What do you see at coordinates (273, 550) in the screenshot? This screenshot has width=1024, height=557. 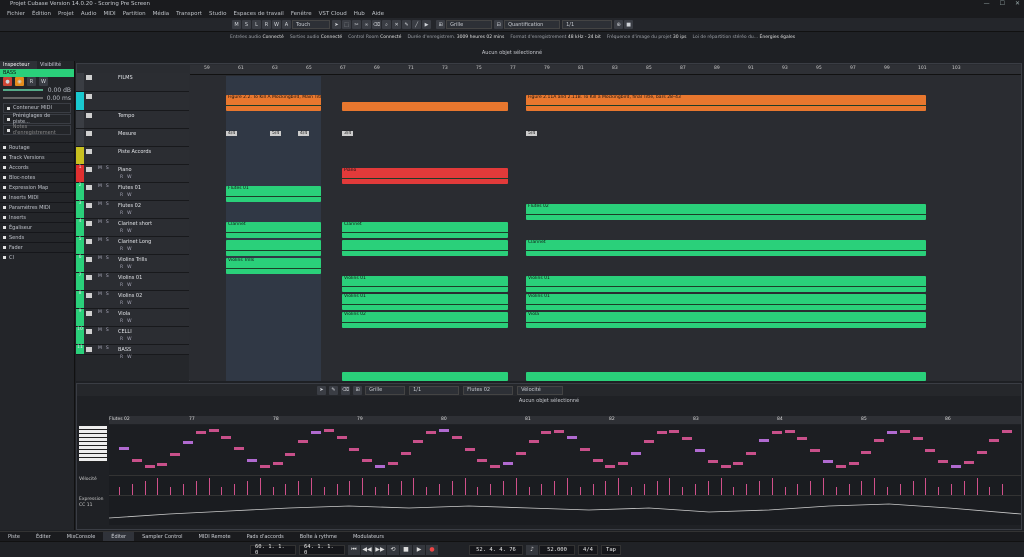 I see `left-locator: 60. 1. 1. 0` at bounding box center [273, 550].